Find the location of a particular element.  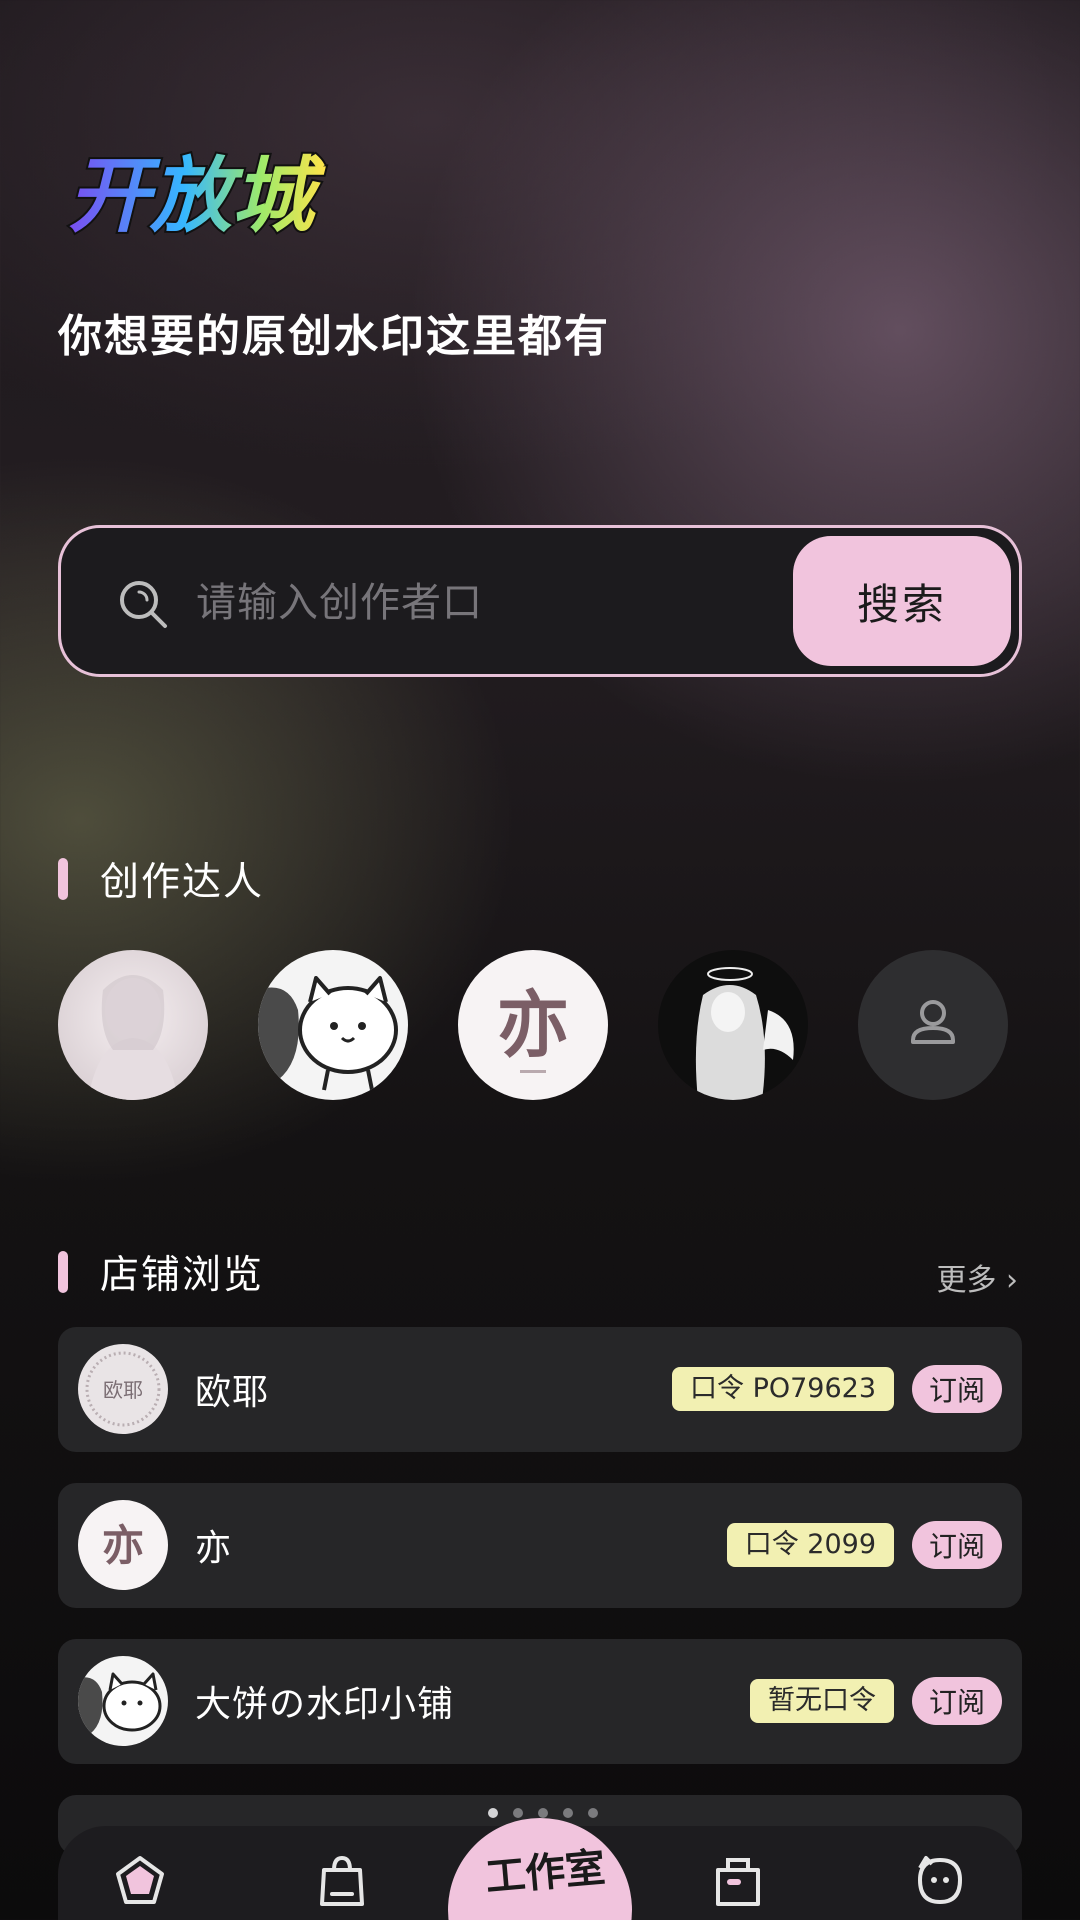

store-bag-icon is located at coordinates (738, 1880).